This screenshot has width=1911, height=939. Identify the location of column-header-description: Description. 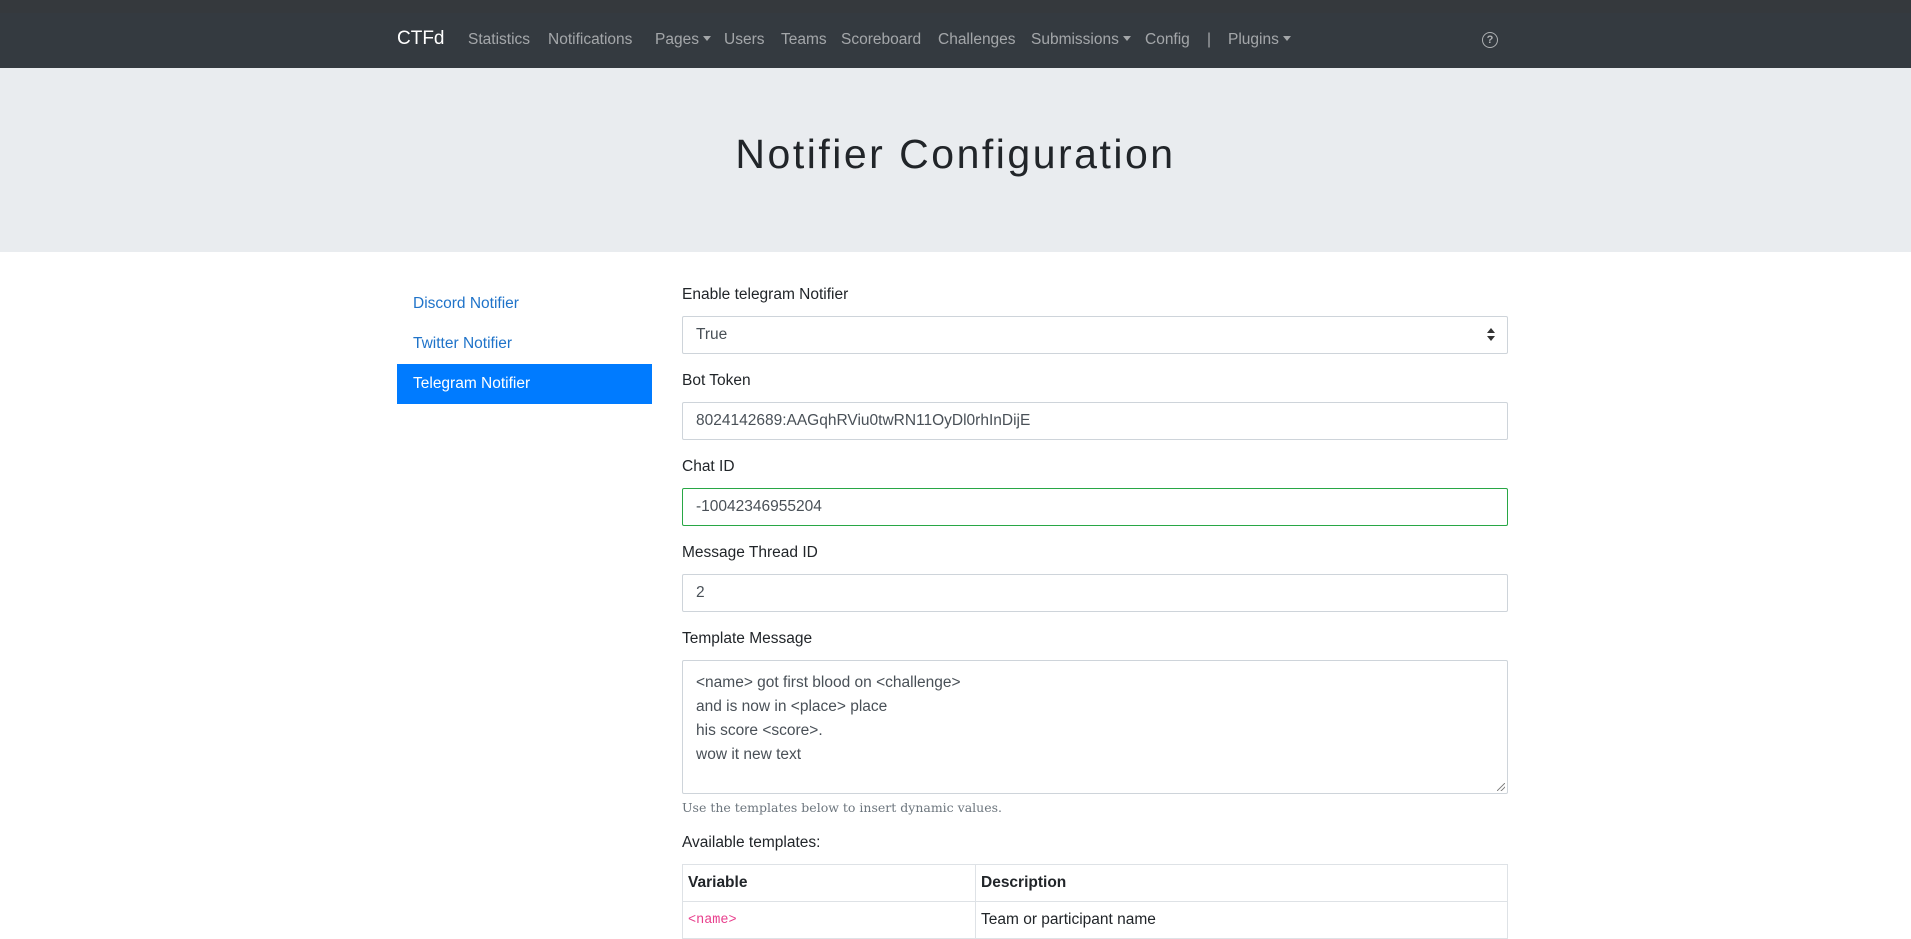
(1241, 883).